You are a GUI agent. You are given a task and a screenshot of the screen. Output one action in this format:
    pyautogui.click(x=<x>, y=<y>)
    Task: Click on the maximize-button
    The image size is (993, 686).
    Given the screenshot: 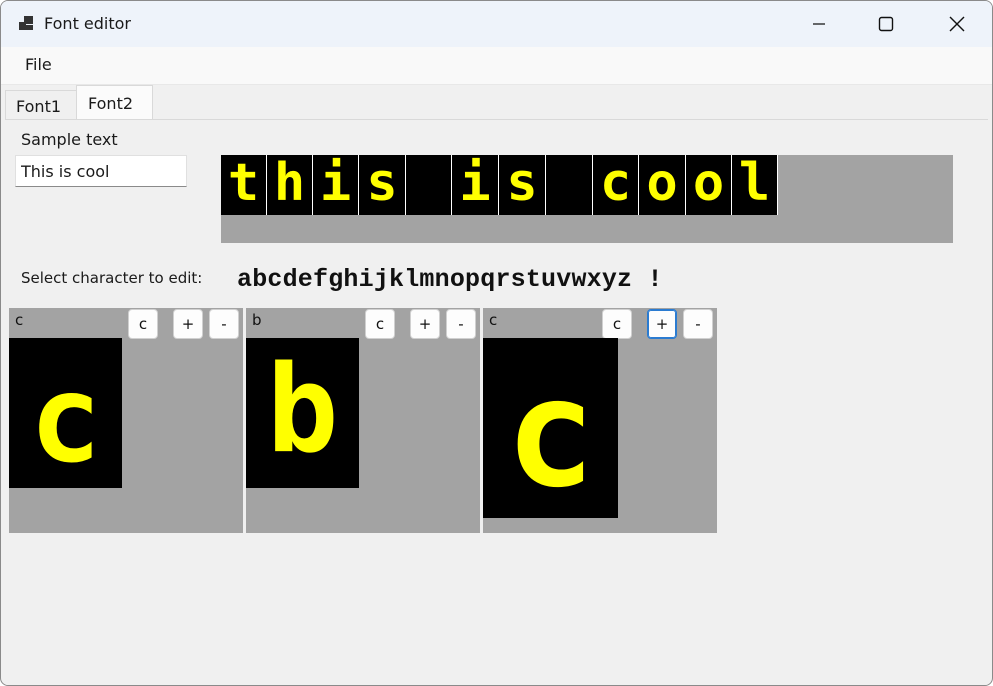 What is the action you would take?
    pyautogui.click(x=886, y=24)
    